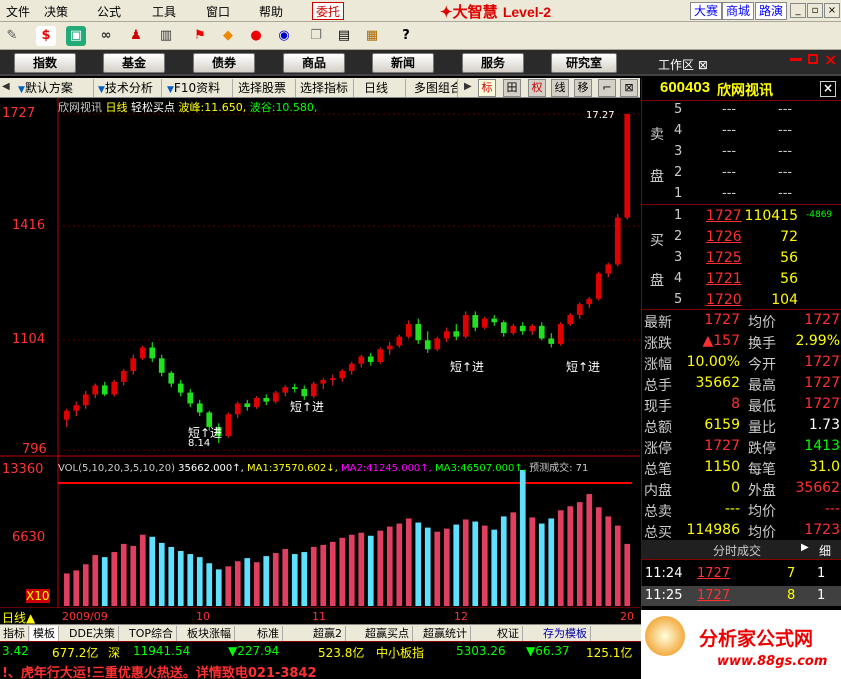  I want to click on dde-icon: ●, so click(256, 36).